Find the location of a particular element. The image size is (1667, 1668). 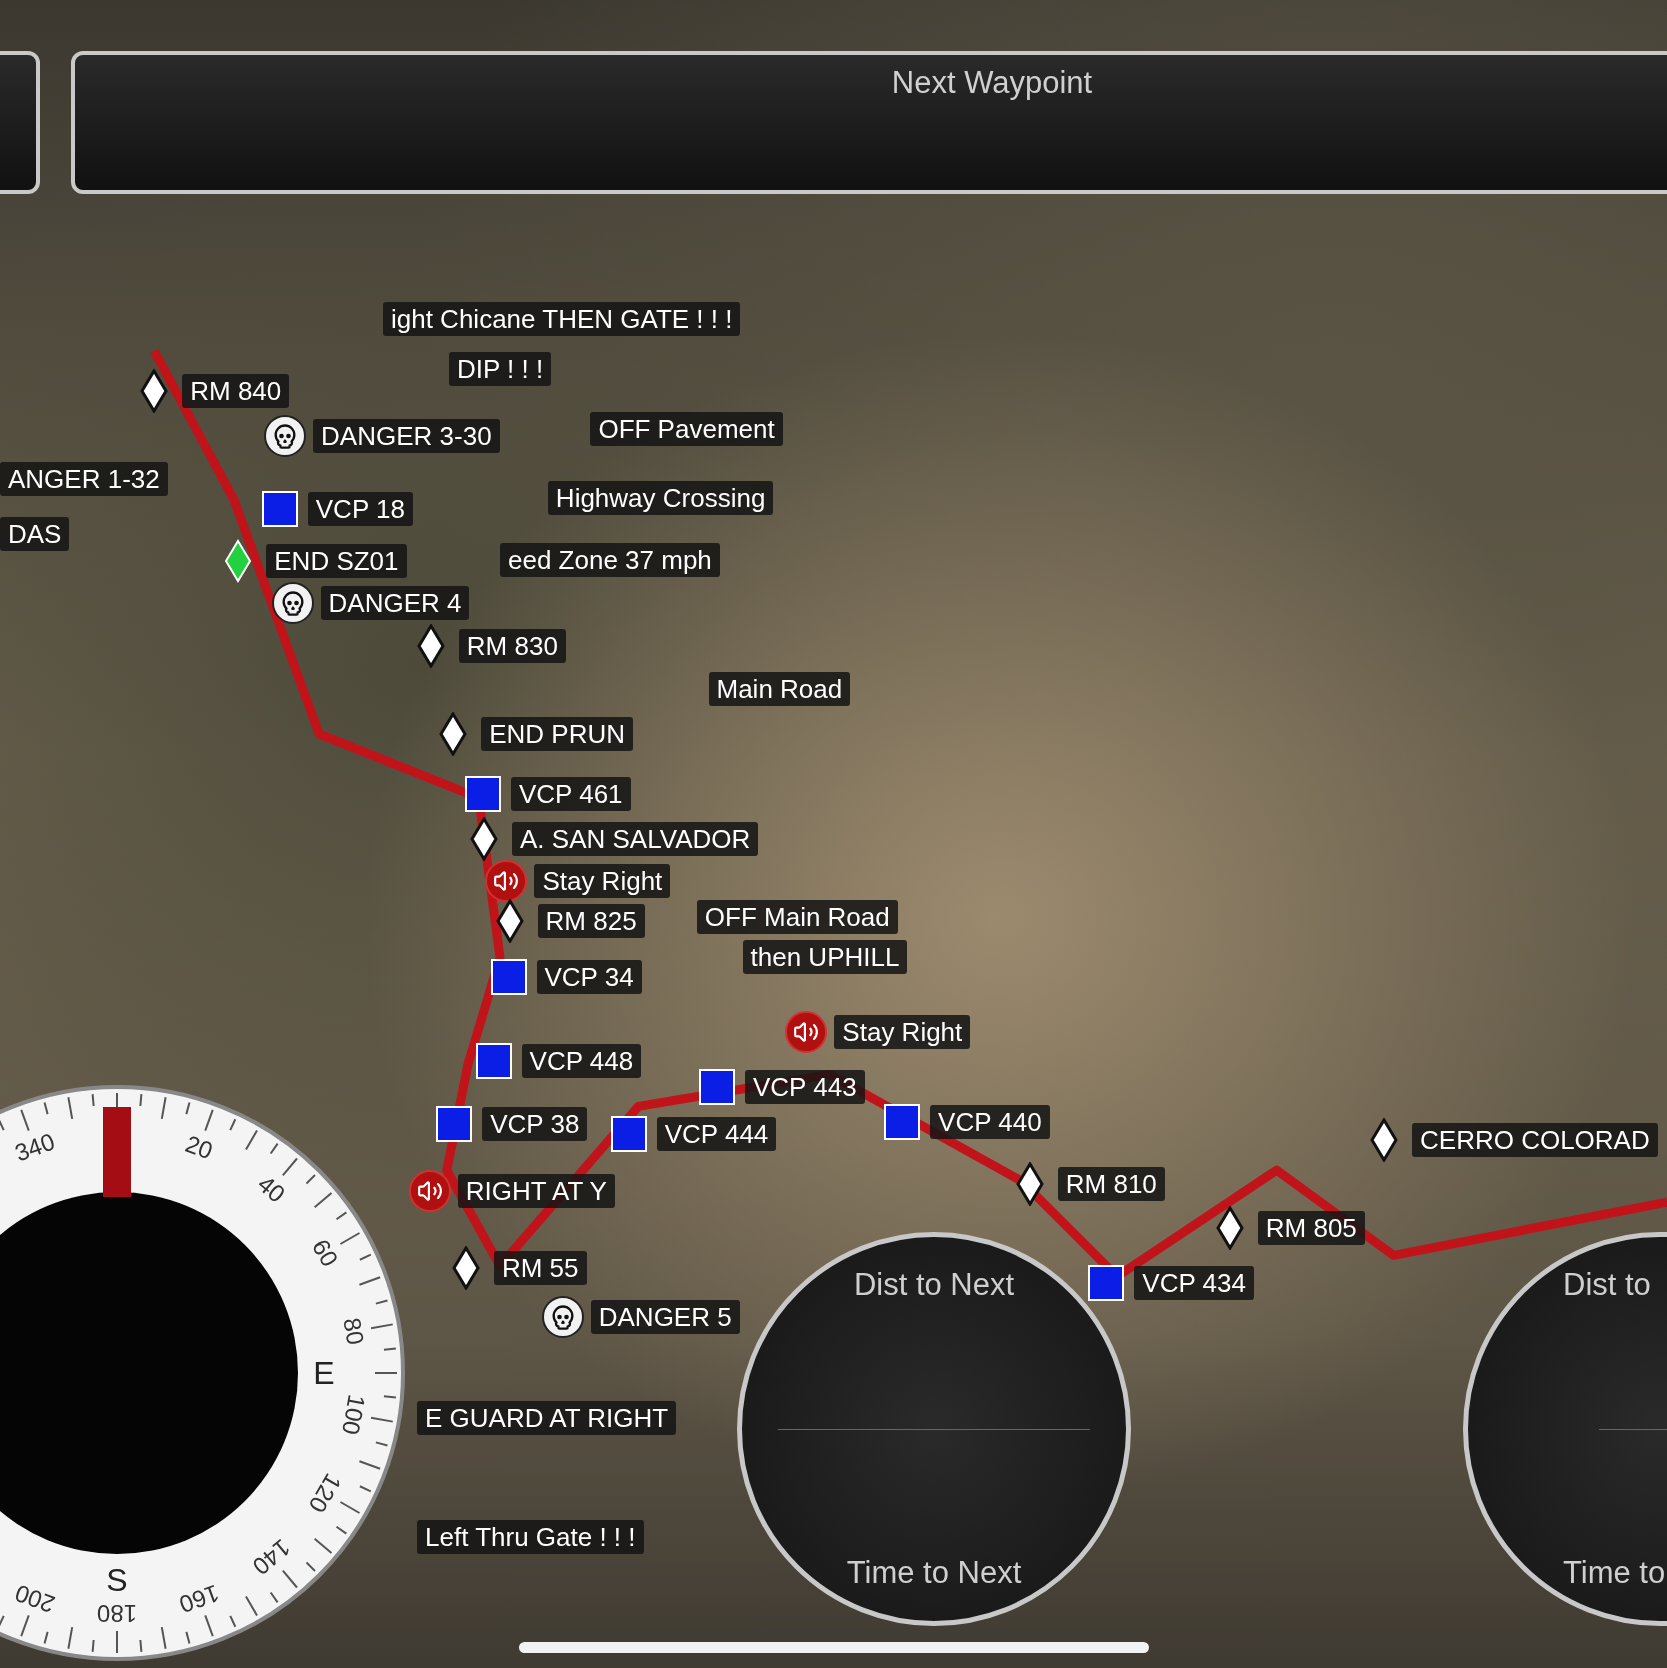

waypoint-label: RM 840 is located at coordinates (236, 391).